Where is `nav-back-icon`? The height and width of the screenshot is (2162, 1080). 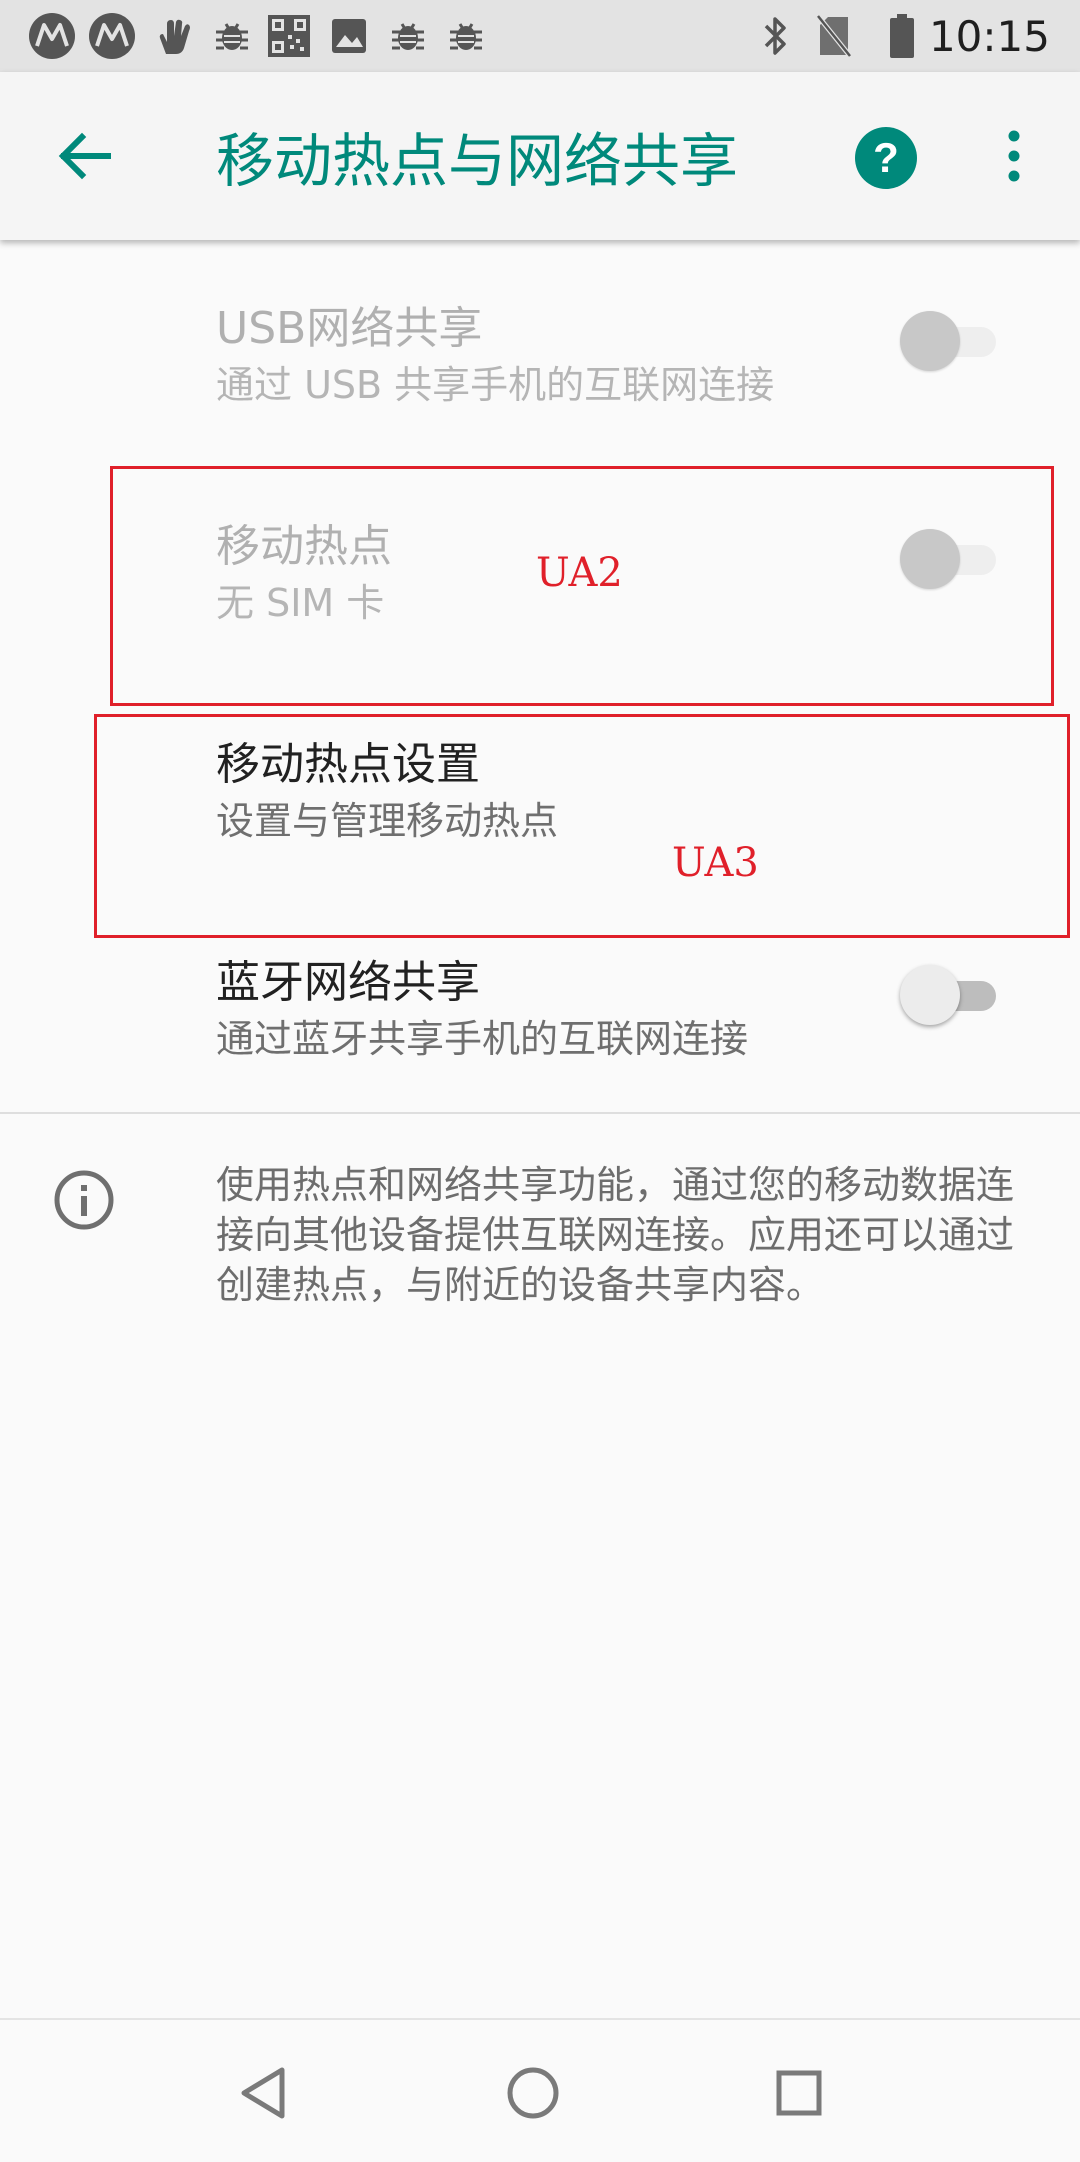
nav-back-icon is located at coordinates (263, 2093).